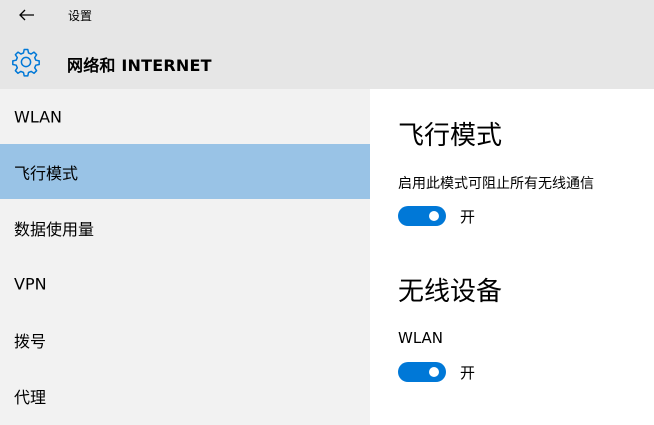 Image resolution: width=654 pixels, height=425 pixels. What do you see at coordinates (46, 173) in the screenshot?
I see `sidebar-item-label: 飞行模式` at bounding box center [46, 173].